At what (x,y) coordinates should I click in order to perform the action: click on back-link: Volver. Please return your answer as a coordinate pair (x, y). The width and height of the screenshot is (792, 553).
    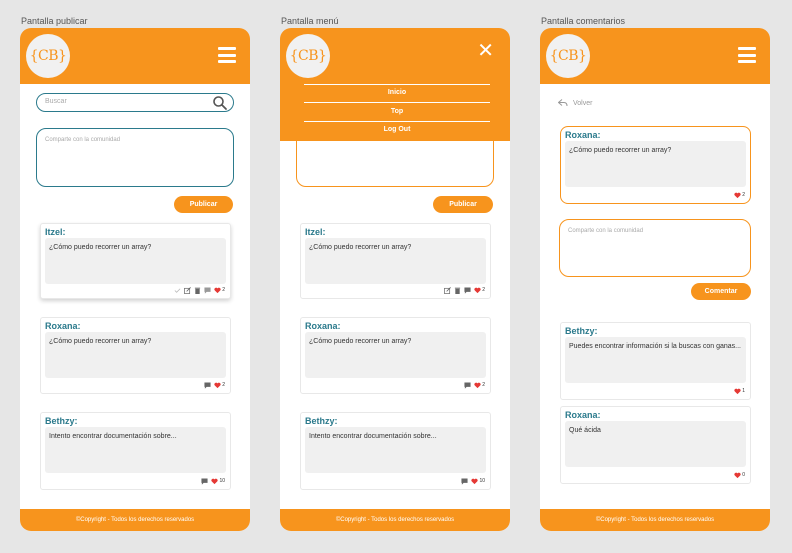
    Looking at the image, I should click on (575, 103).